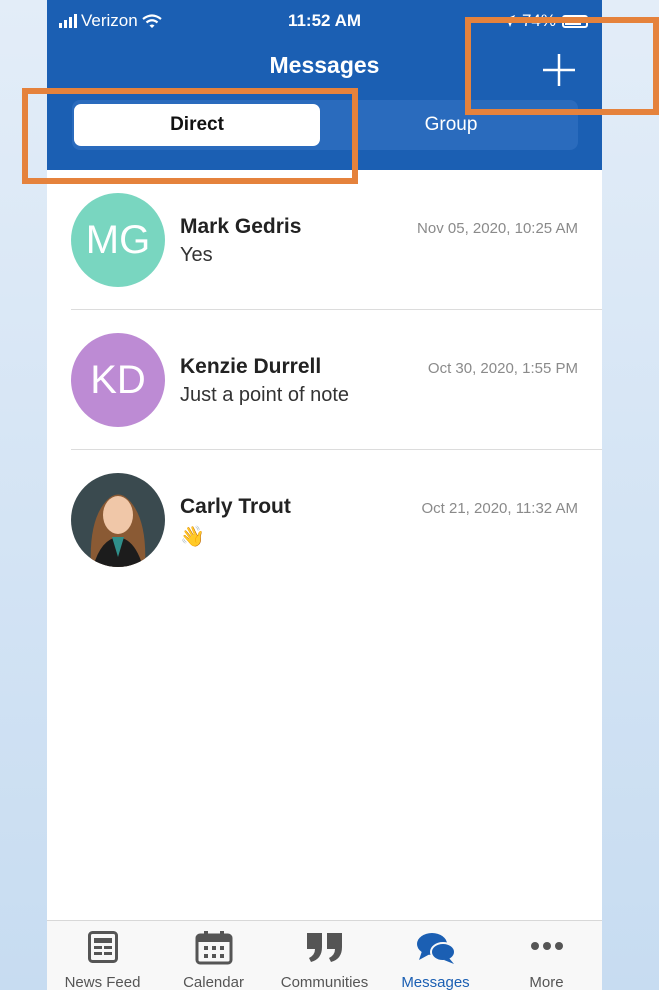 This screenshot has width=659, height=990. What do you see at coordinates (435, 982) in the screenshot?
I see `tab-label: Messages` at bounding box center [435, 982].